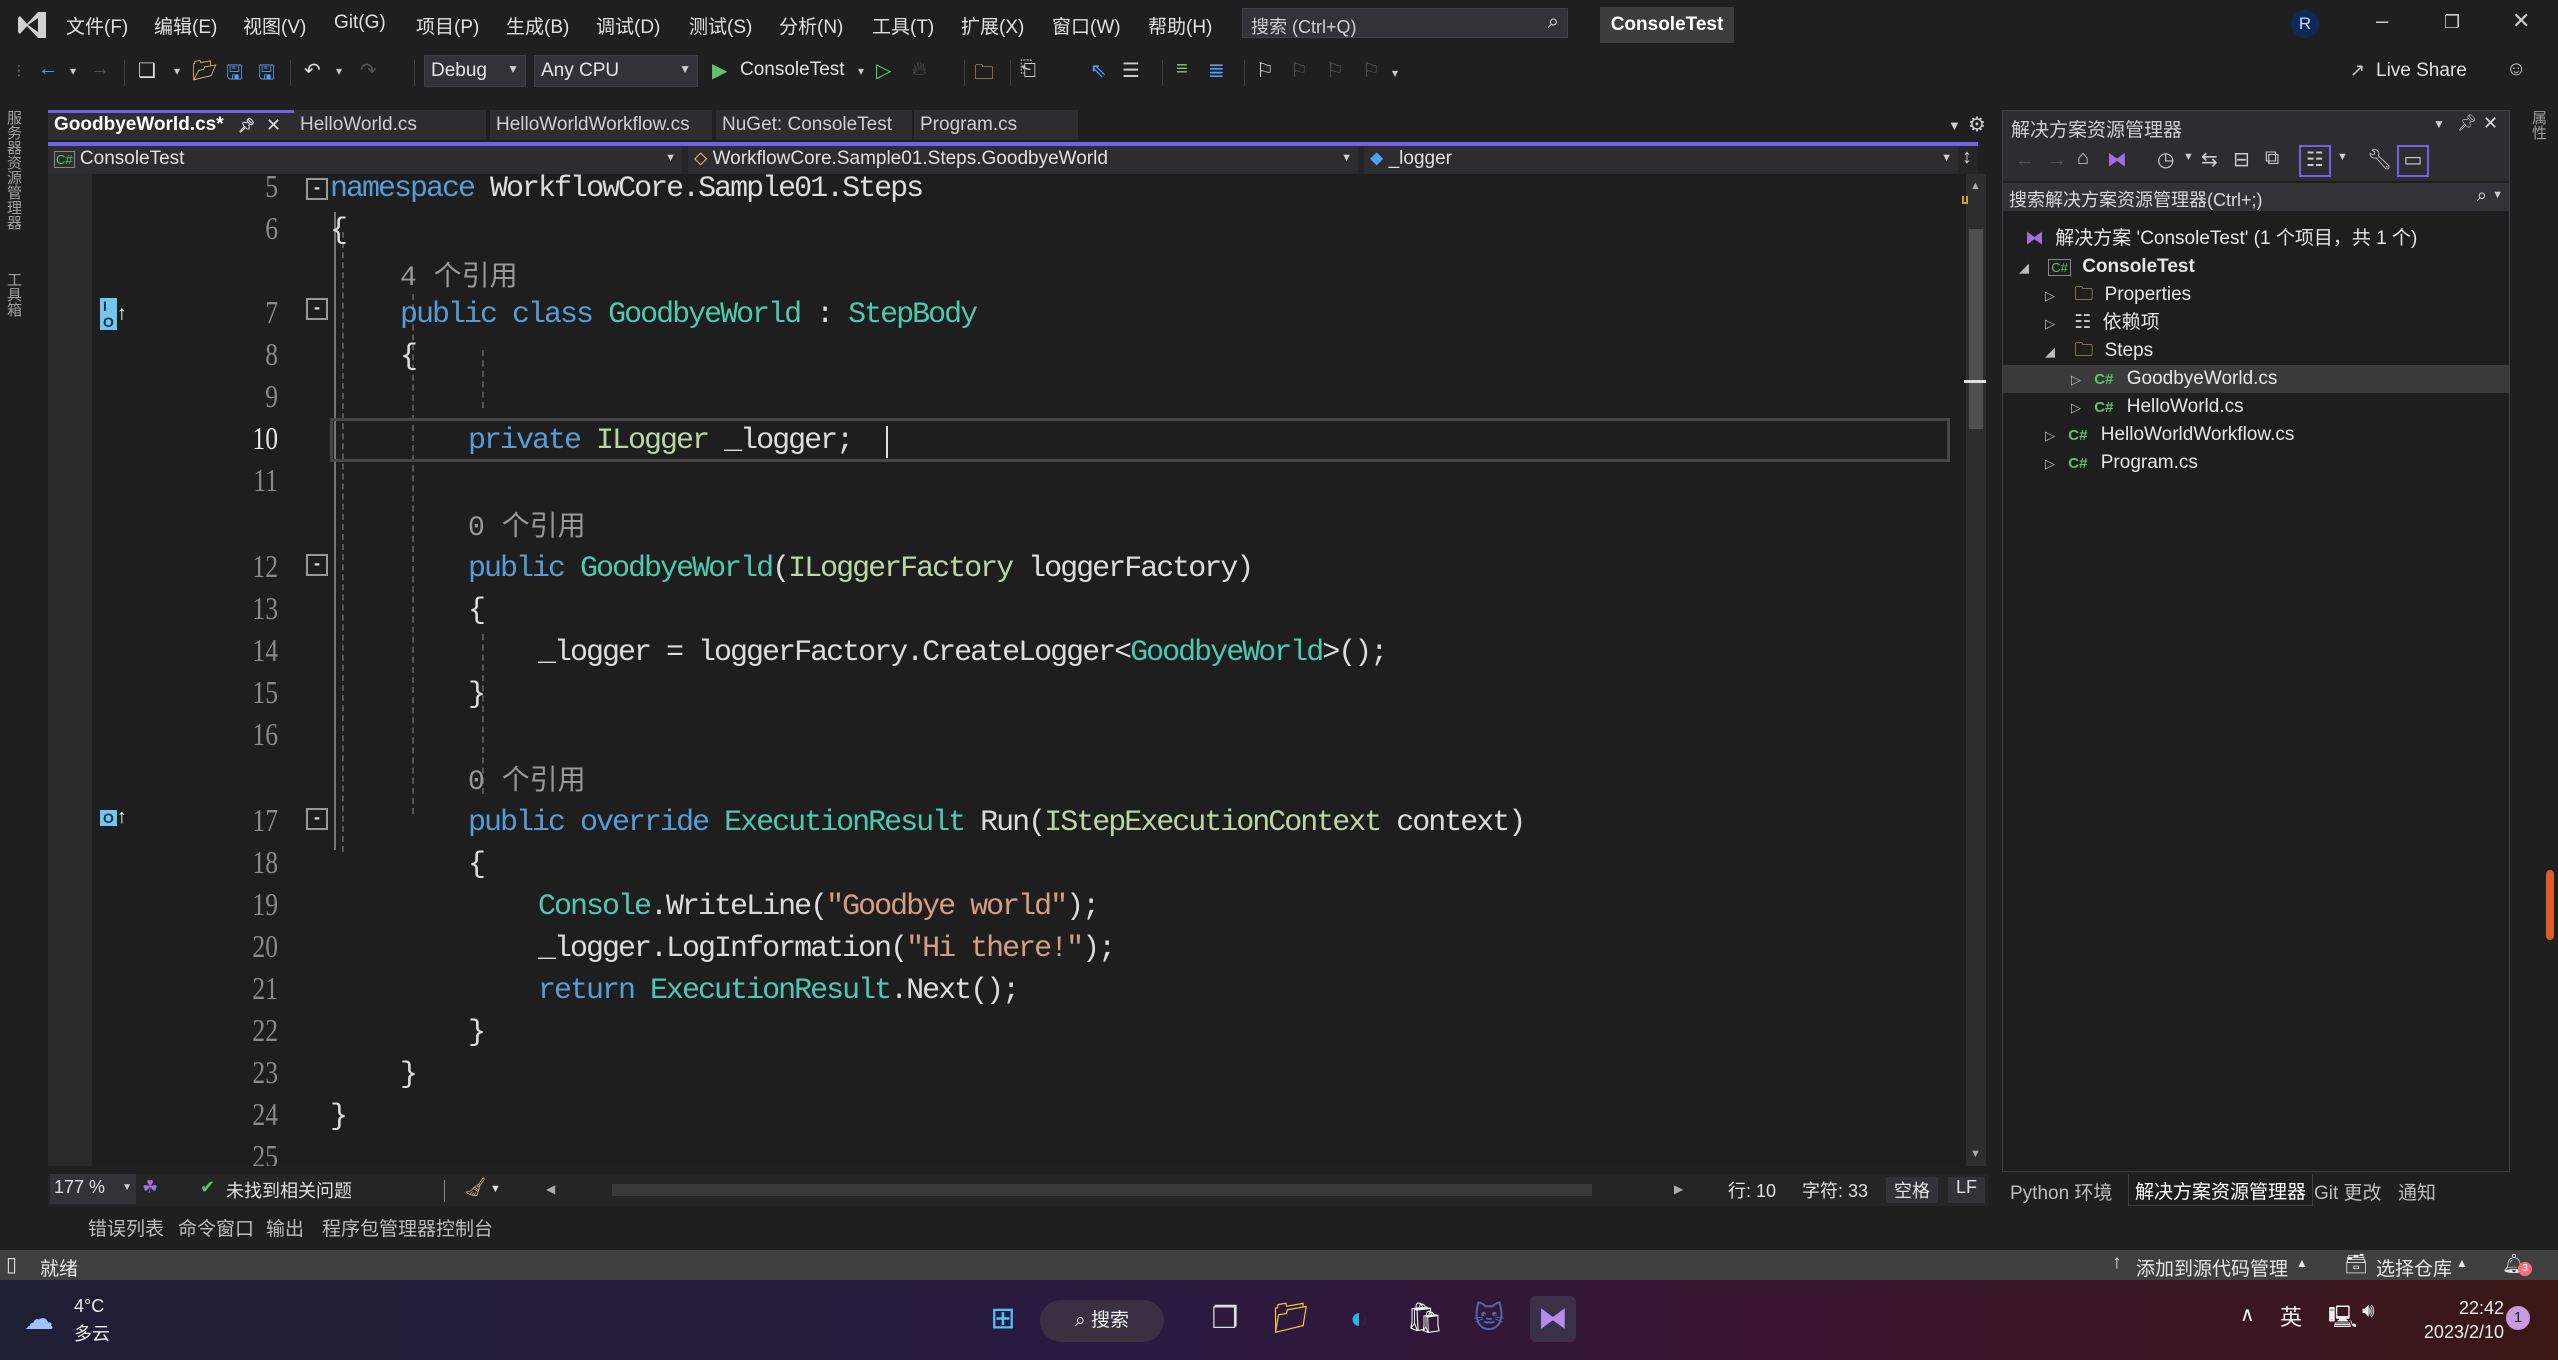 Image resolution: width=2558 pixels, height=1360 pixels. I want to click on whitespace-indicator: 空格, so click(1912, 1190).